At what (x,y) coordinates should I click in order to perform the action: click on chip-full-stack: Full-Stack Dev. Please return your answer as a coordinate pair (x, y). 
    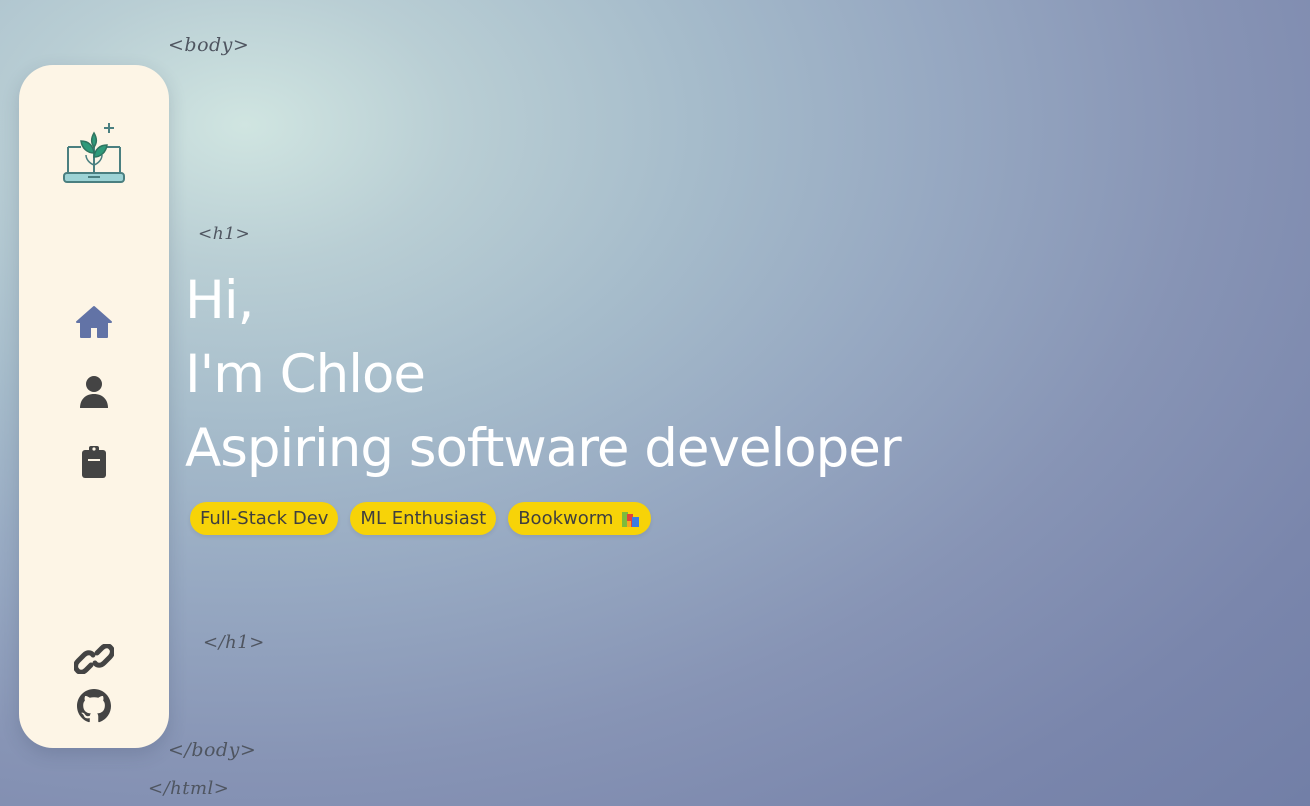
    Looking at the image, I should click on (264, 518).